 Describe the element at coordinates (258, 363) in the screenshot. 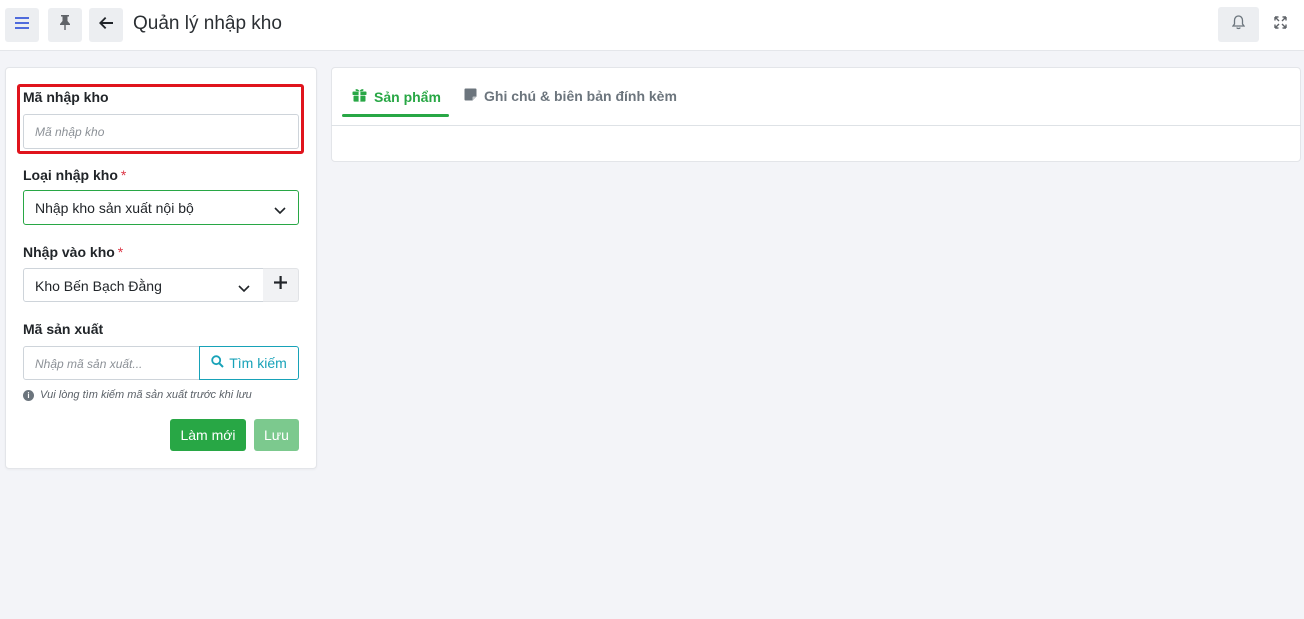

I see `search-button-label: Tìm kiếm` at that location.